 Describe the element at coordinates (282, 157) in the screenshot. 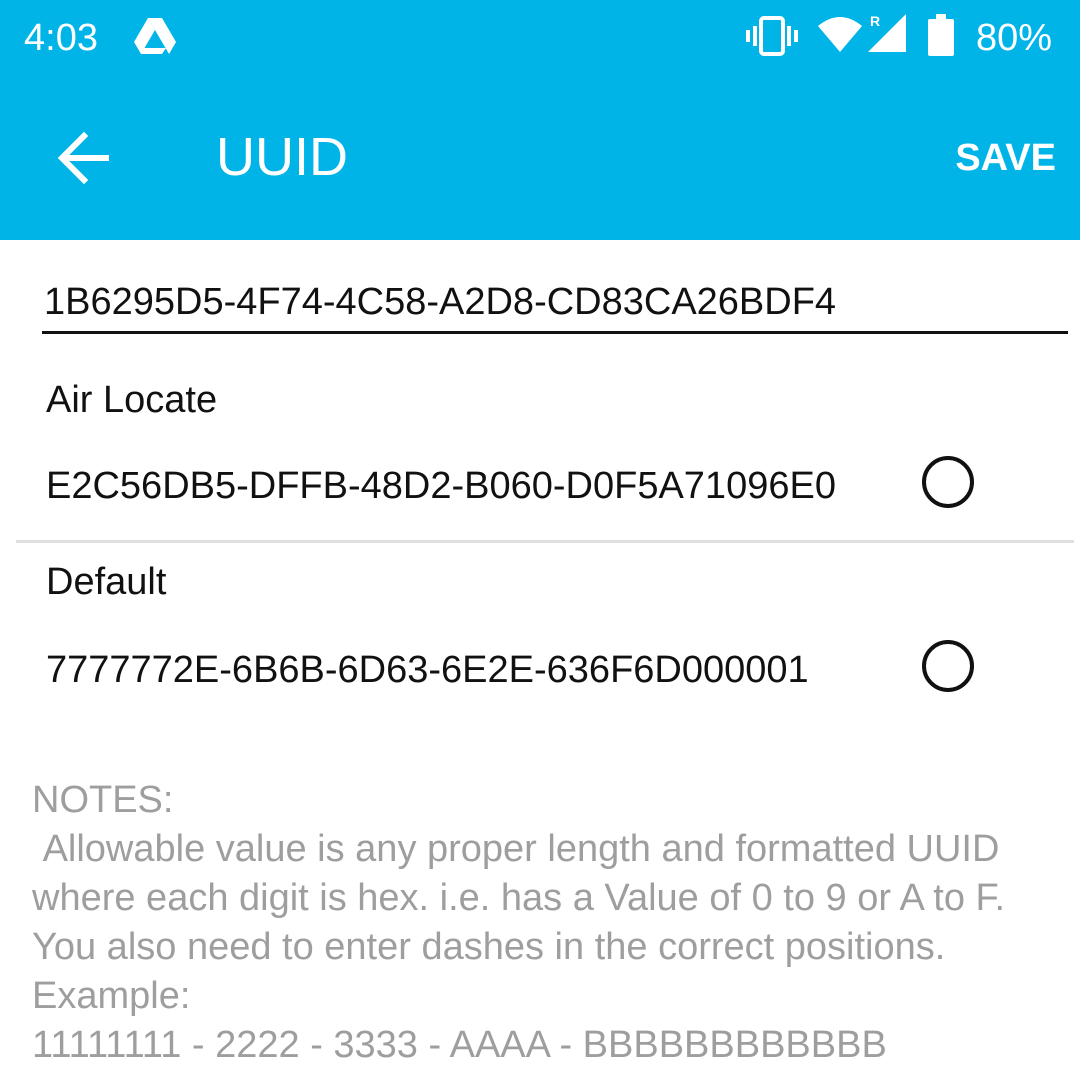

I see `page-title: UUID` at that location.